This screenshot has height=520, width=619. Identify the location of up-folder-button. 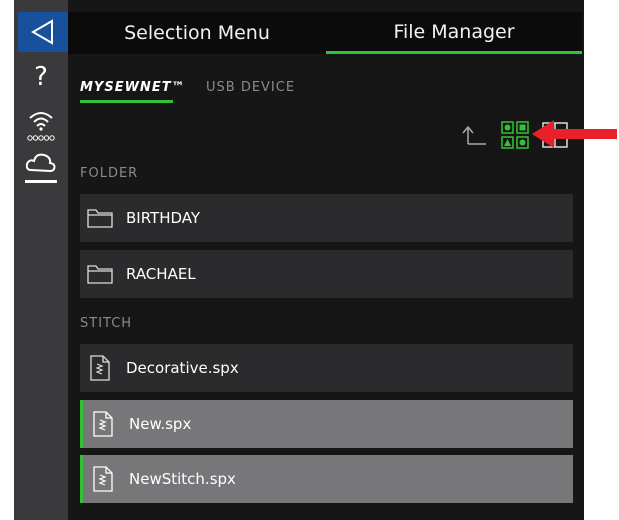
(475, 135).